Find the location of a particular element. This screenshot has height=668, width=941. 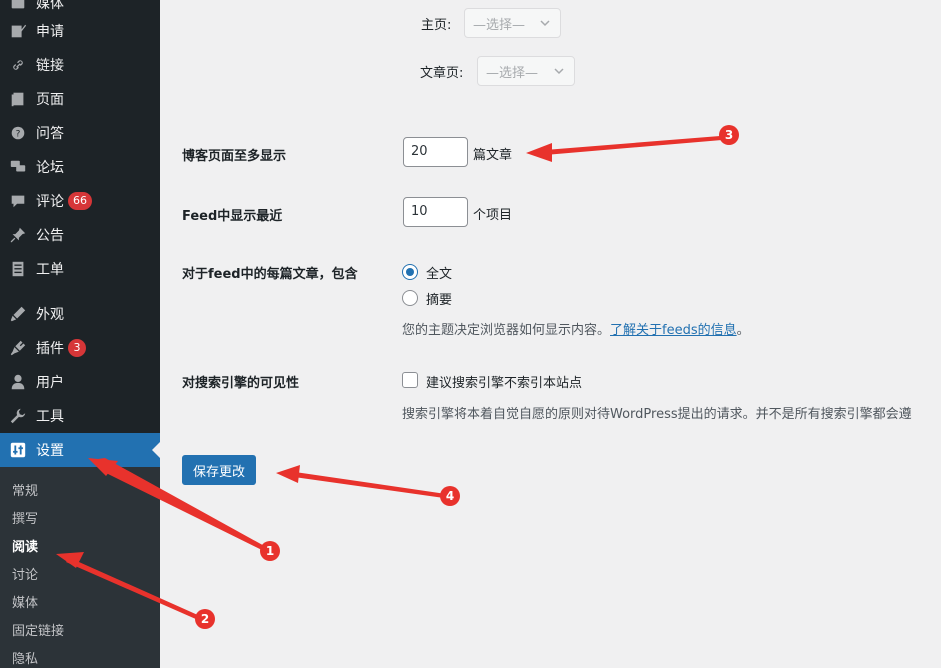

settings-icon is located at coordinates (18, 450).